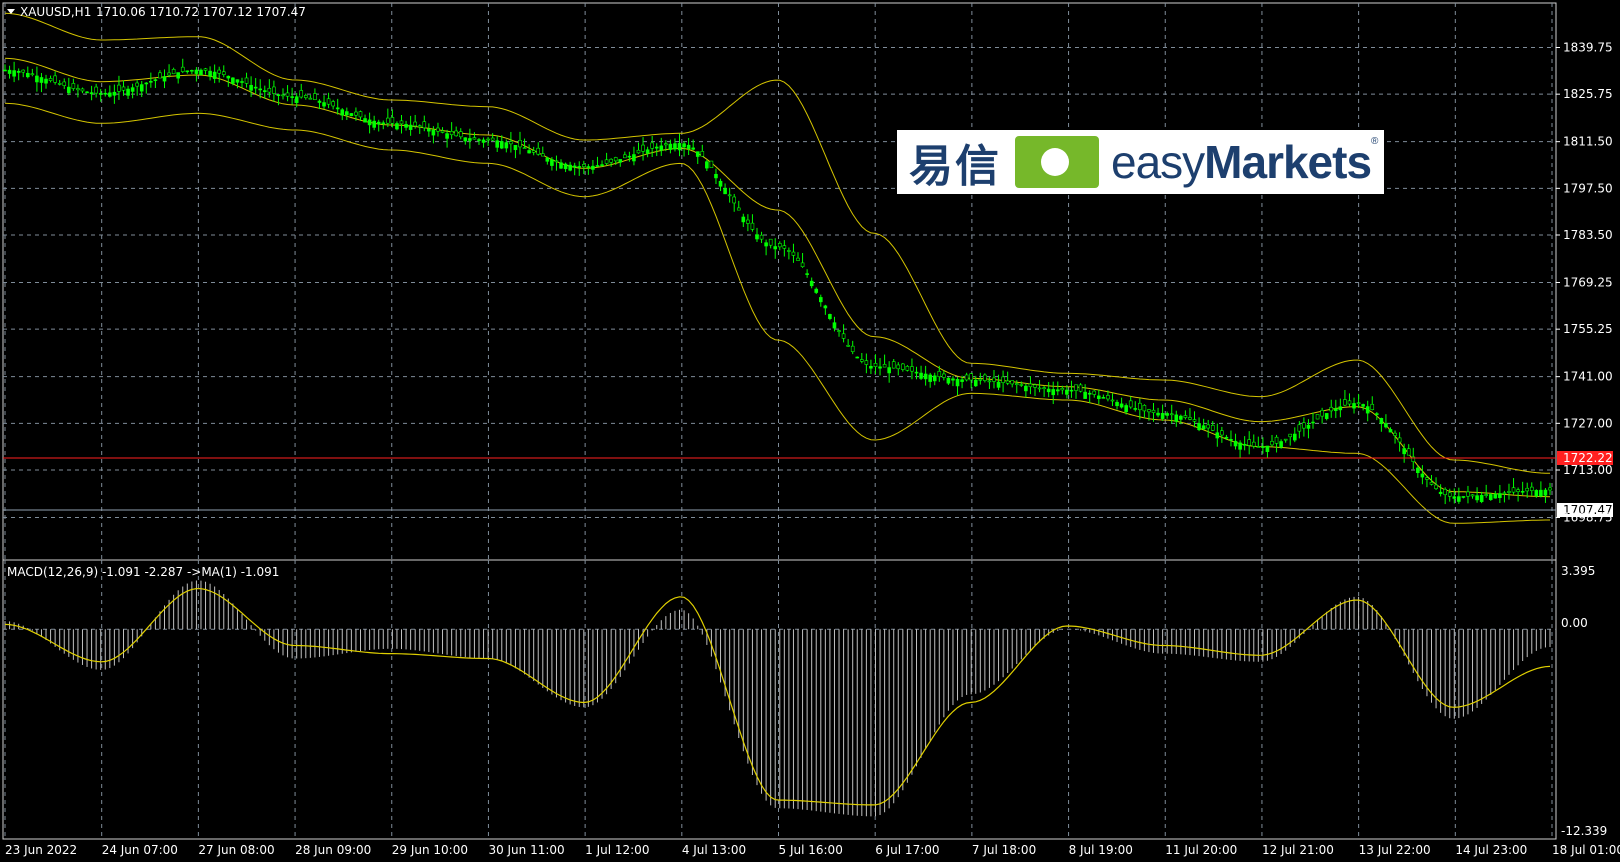 The width and height of the screenshot is (1620, 862). What do you see at coordinates (430, 850) in the screenshot?
I see `time-tick-label: 29 Jun 10:00` at bounding box center [430, 850].